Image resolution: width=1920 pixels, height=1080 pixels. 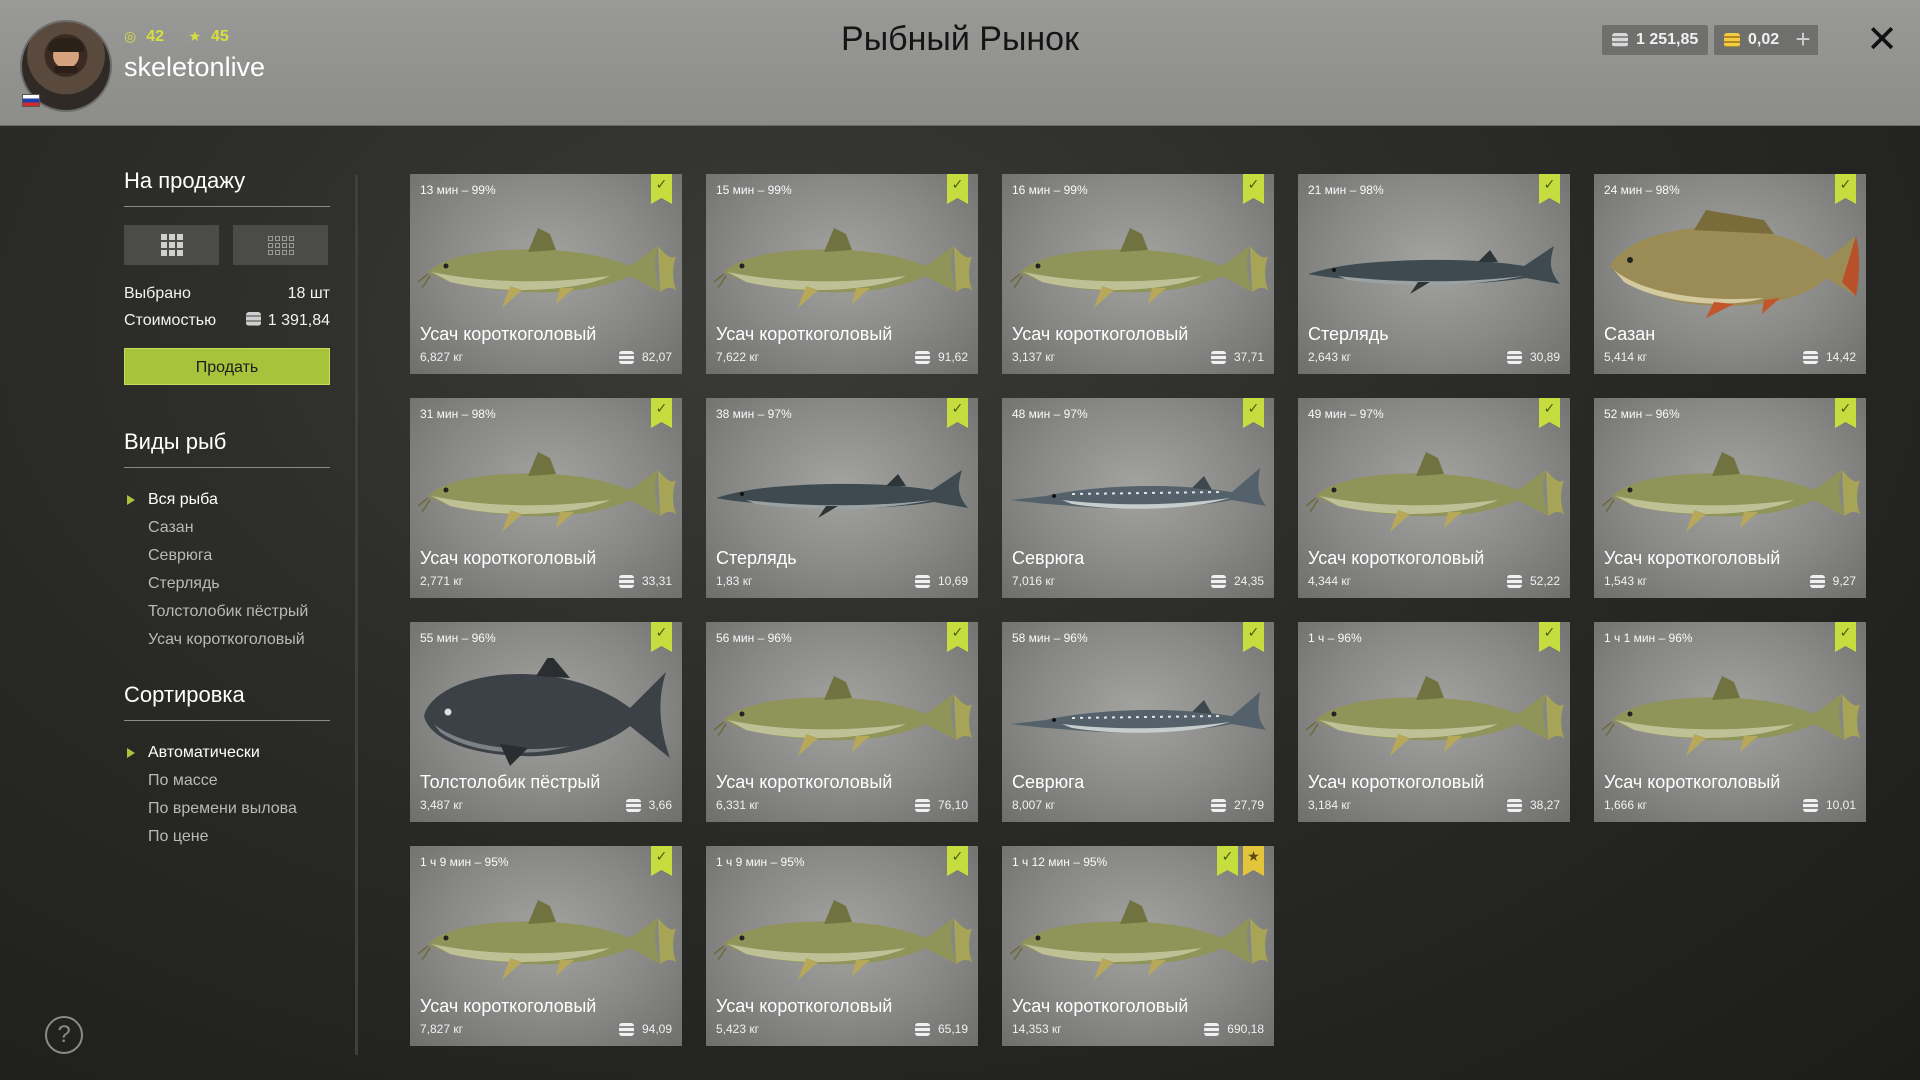 What do you see at coordinates (1346, 414) in the screenshot?
I see `catch-time: 49 мин – 97%` at bounding box center [1346, 414].